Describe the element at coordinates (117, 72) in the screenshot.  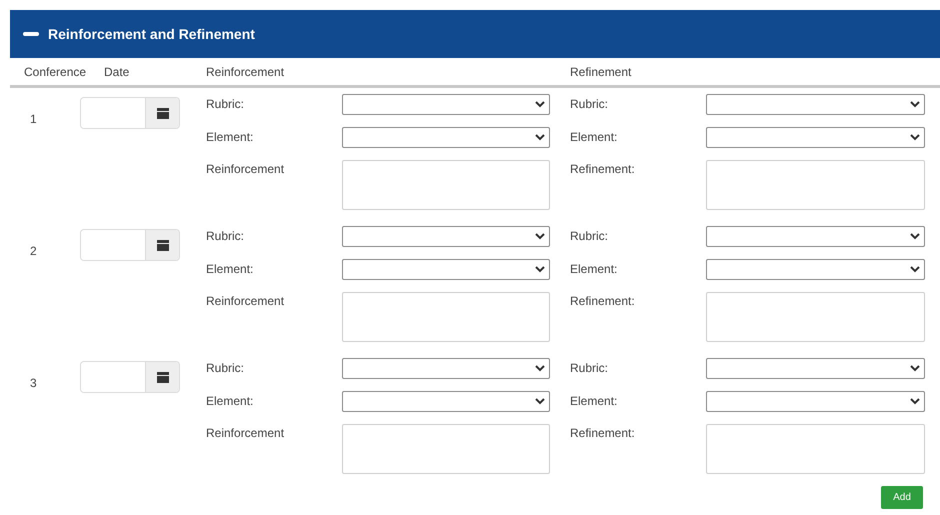
I see `column-header: Date` at that location.